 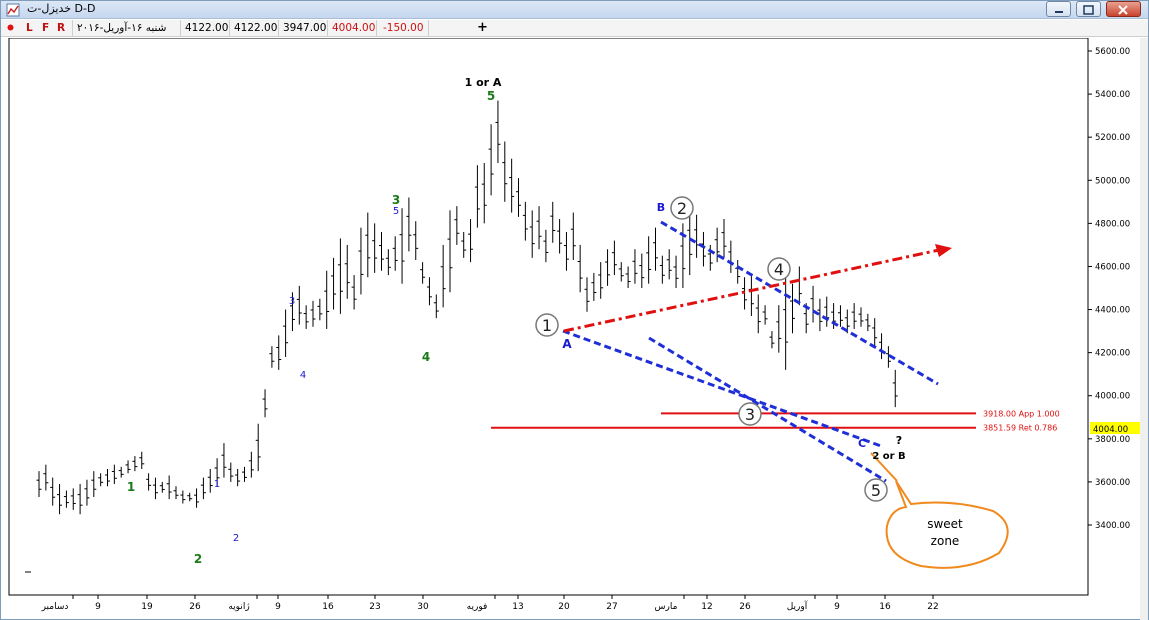 What do you see at coordinates (423, 607) in the screenshot?
I see `x-tick-label: 30` at bounding box center [423, 607].